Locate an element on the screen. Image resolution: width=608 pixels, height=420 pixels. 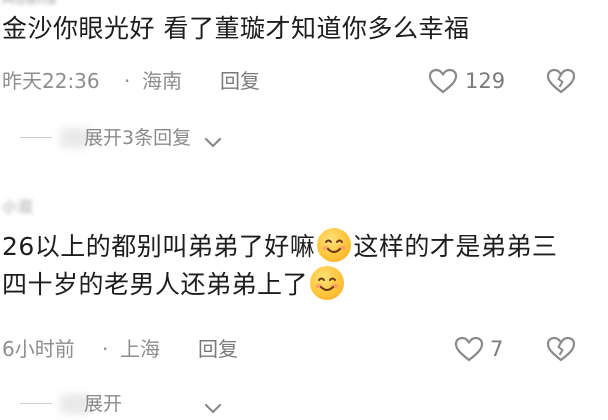
comment-time: 6小时前 is located at coordinates (38, 349).